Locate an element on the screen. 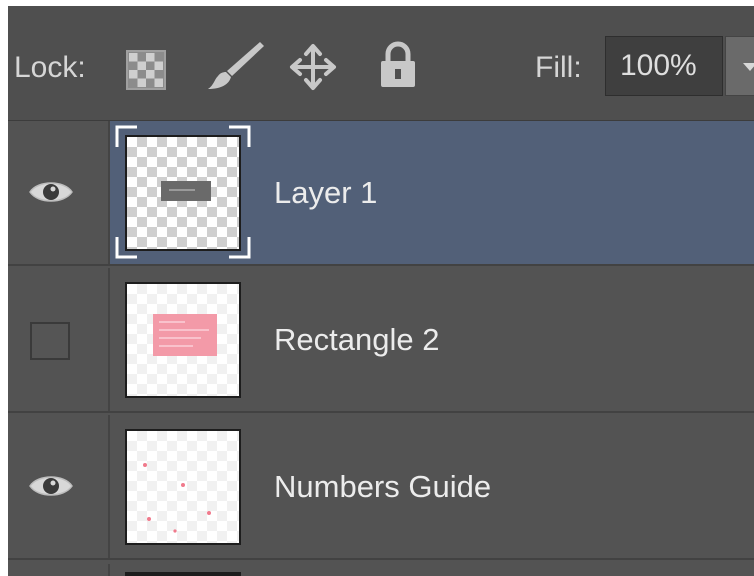 This screenshot has width=754, height=576. layer-name: Layer 1 is located at coordinates (326, 192).